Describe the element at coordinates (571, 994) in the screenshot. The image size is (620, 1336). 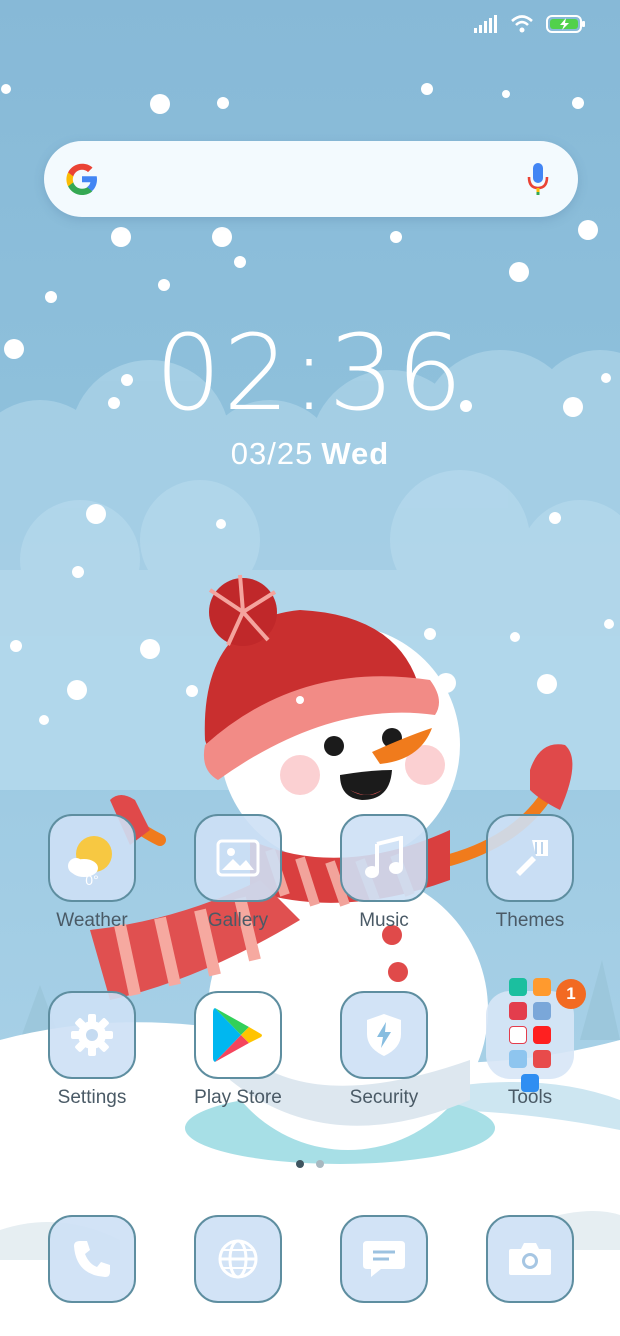
I see `notification-badge: 1` at that location.